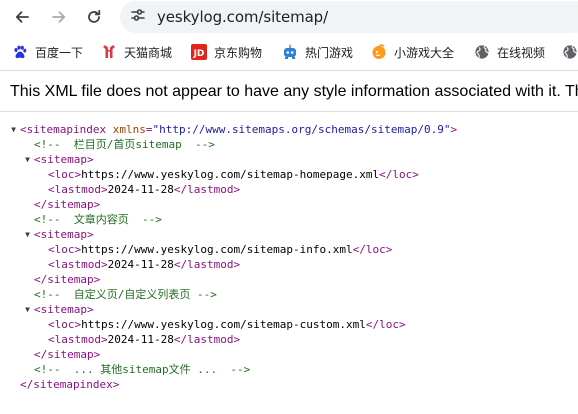  I want to click on reload-button, so click(94, 17).